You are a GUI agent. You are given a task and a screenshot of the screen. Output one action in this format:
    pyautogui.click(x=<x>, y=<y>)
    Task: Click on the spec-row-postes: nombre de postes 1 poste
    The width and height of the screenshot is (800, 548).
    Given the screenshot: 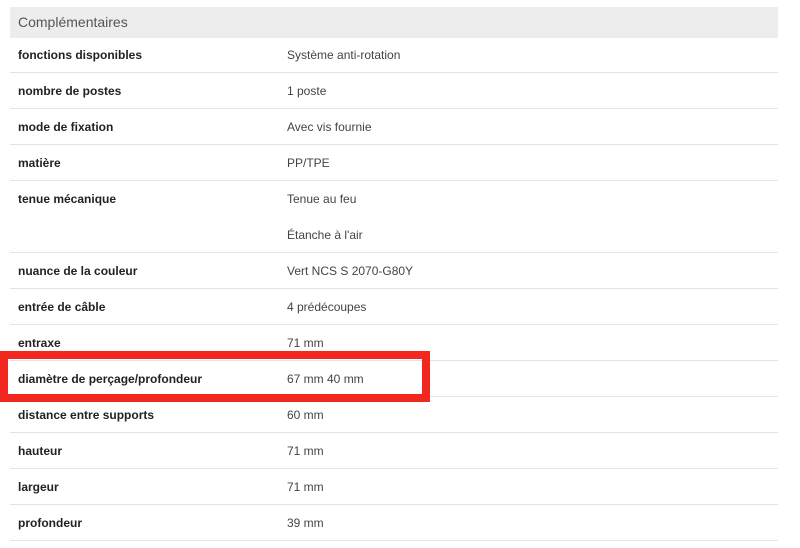 What is the action you would take?
    pyautogui.click(x=394, y=91)
    